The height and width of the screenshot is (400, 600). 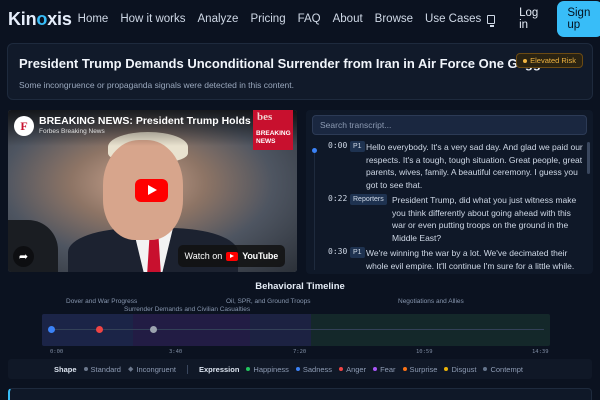 I want to click on fear-dot-icon, so click(x=375, y=369).